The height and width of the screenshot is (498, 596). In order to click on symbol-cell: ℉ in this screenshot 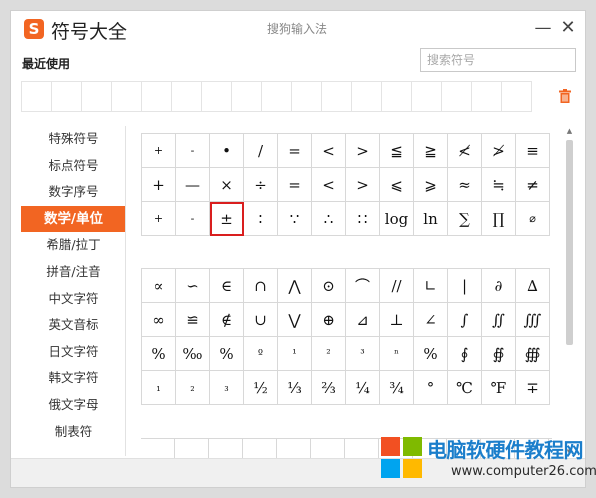, I will do `click(499, 388)`.